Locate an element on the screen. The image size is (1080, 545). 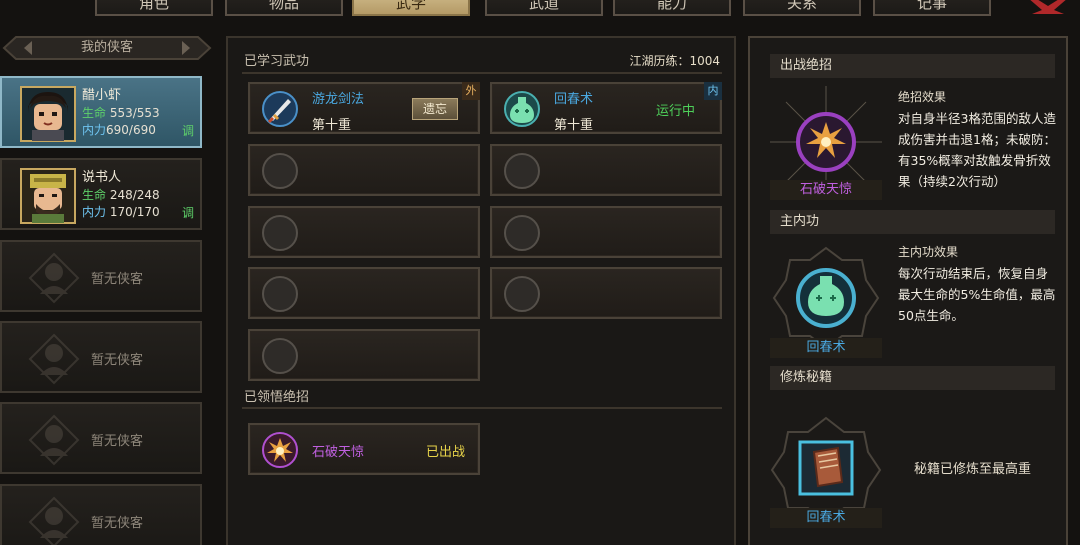
forget-button: 遗忘 is located at coordinates (435, 109).